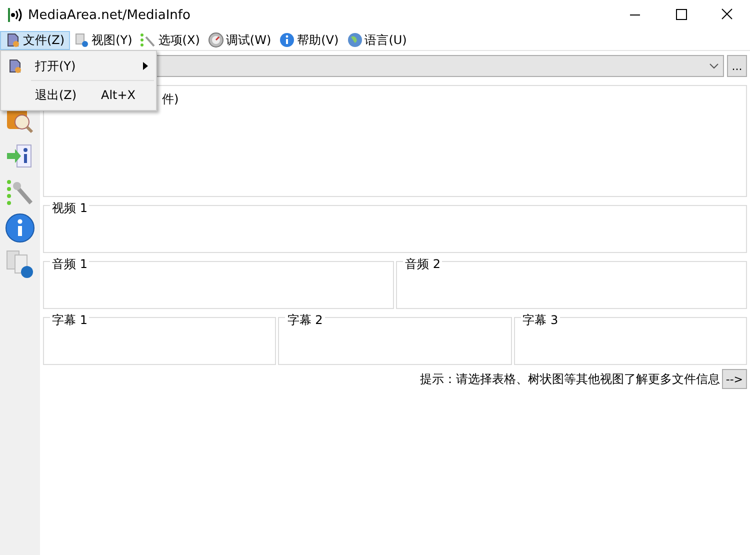 This screenshot has height=555, width=750. What do you see at coordinates (354, 40) in the screenshot?
I see `globe-icon` at bounding box center [354, 40].